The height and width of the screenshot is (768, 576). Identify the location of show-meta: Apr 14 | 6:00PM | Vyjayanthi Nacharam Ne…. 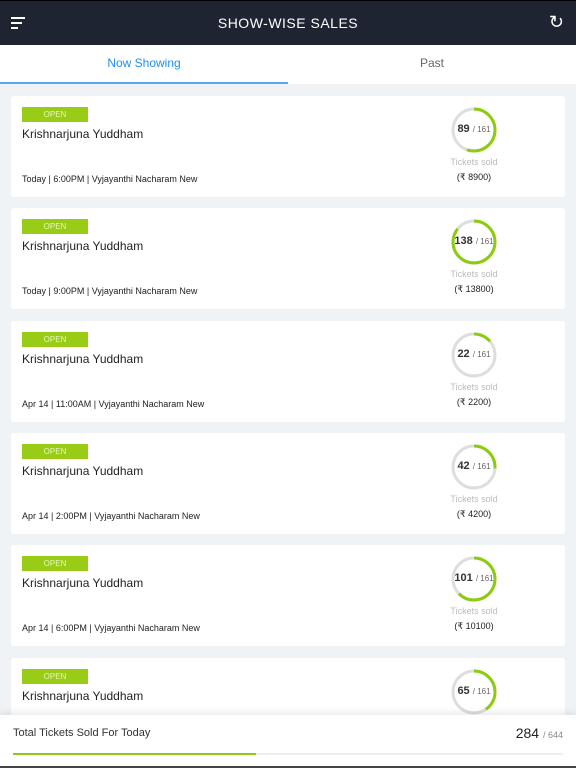
(111, 628).